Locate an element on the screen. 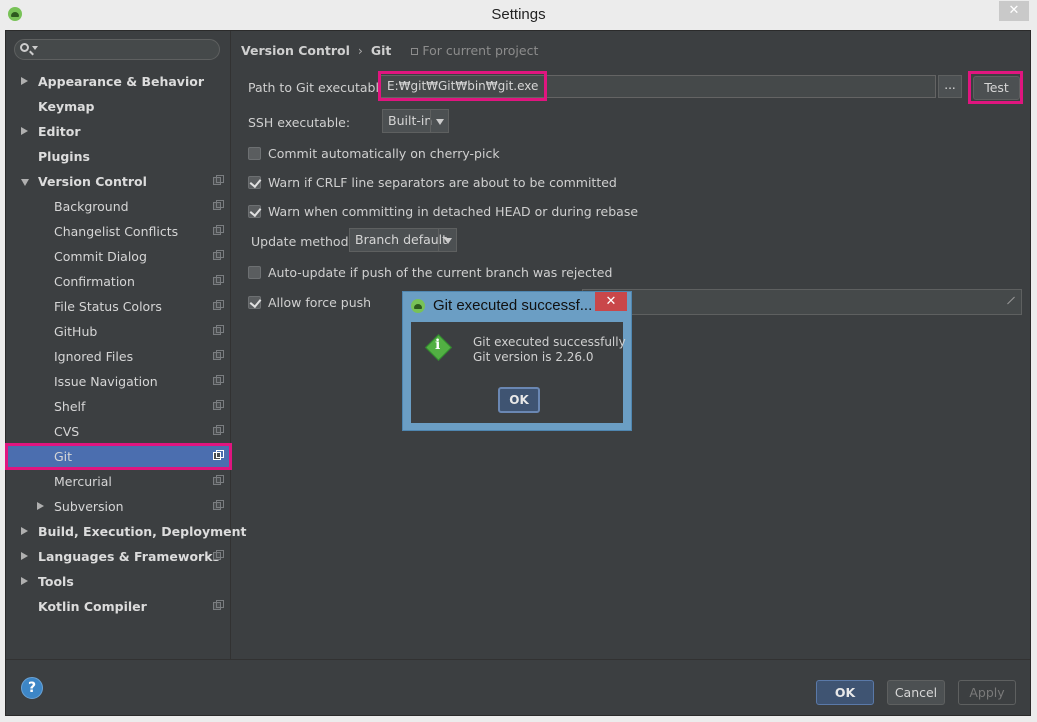  sidebar-item-languages-frameworks: Languages & Frameworks is located at coordinates (118, 556).